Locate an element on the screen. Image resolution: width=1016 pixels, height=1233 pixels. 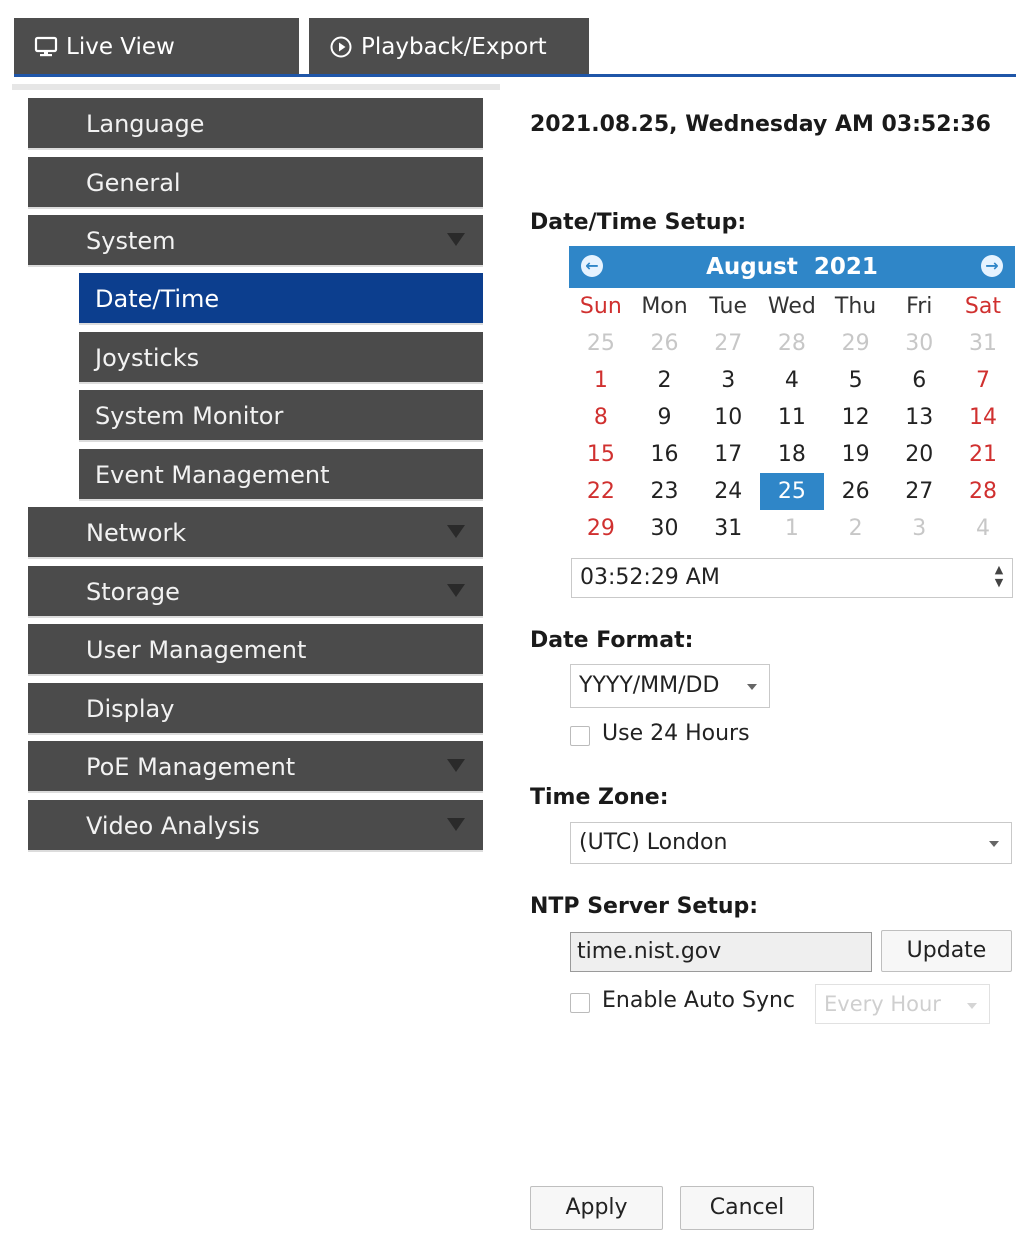
calendar-day: 4 is located at coordinates (792, 380).